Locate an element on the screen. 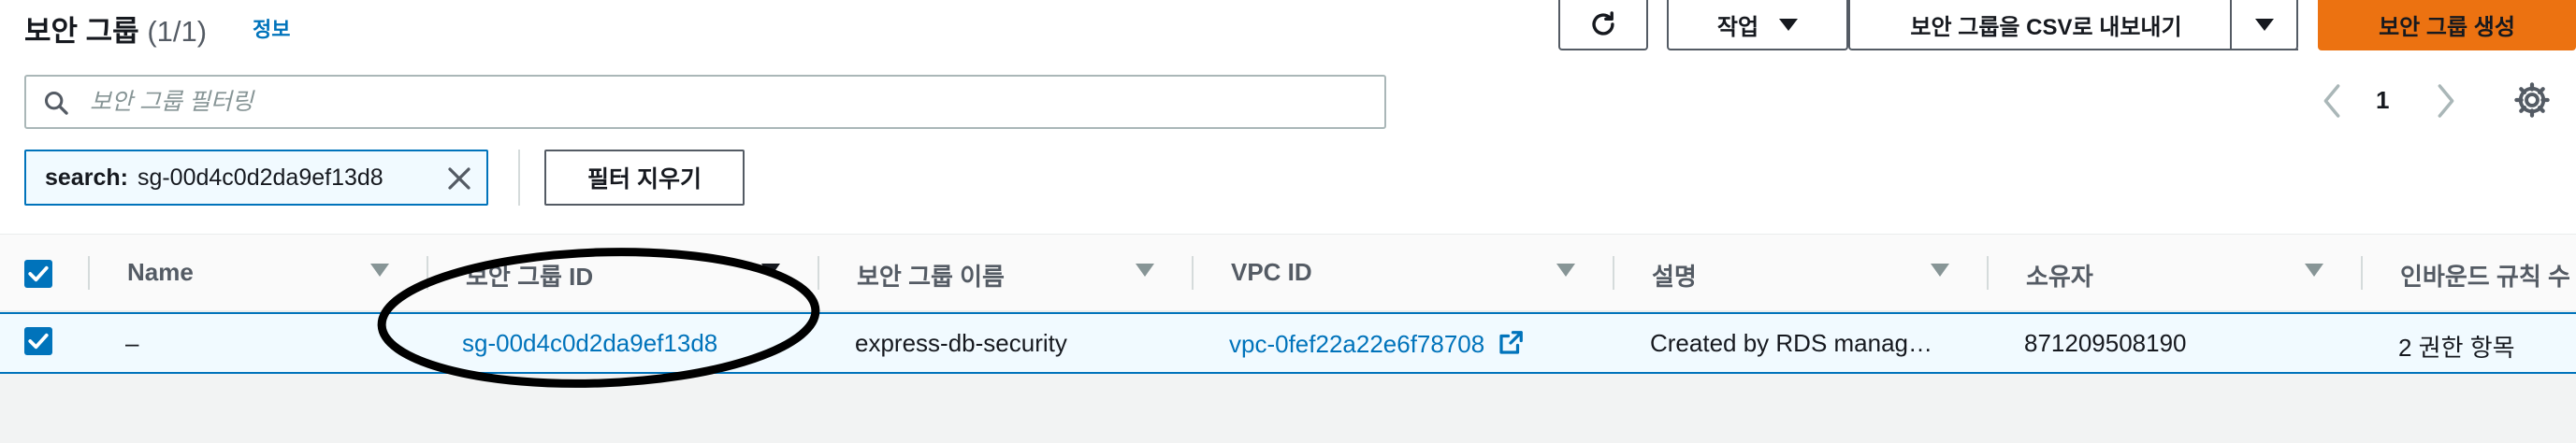  refresh-icon is located at coordinates (1603, 24).